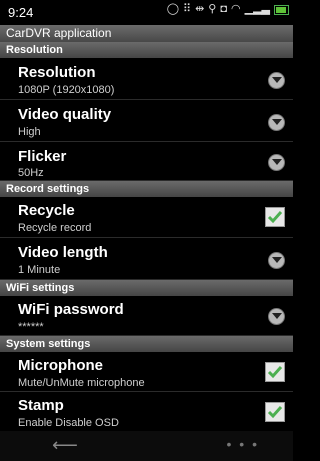 Image resolution: width=320 pixels, height=461 pixels. What do you see at coordinates (71, 309) in the screenshot?
I see `setting-title: WiFi password` at bounding box center [71, 309].